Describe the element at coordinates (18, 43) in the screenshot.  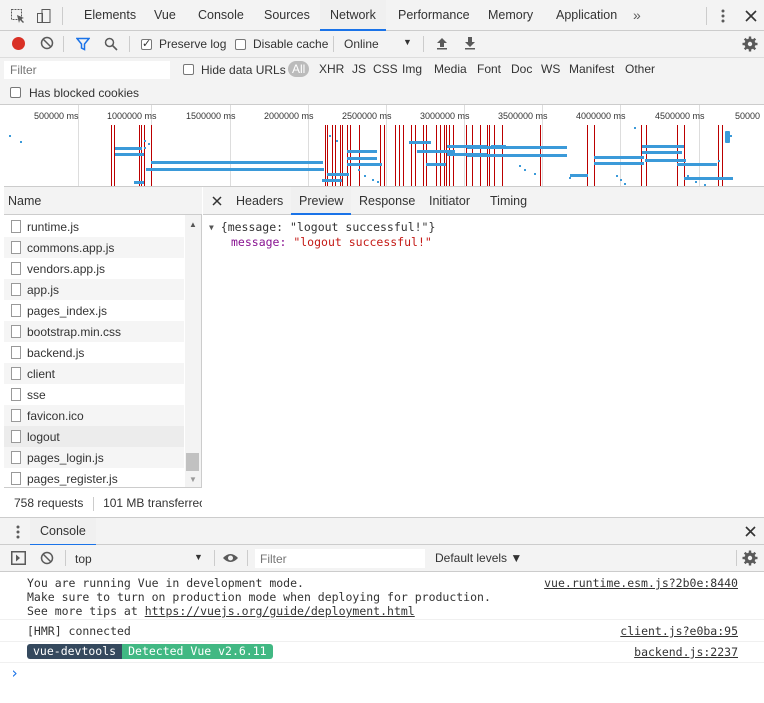
I see `record-icon` at that location.